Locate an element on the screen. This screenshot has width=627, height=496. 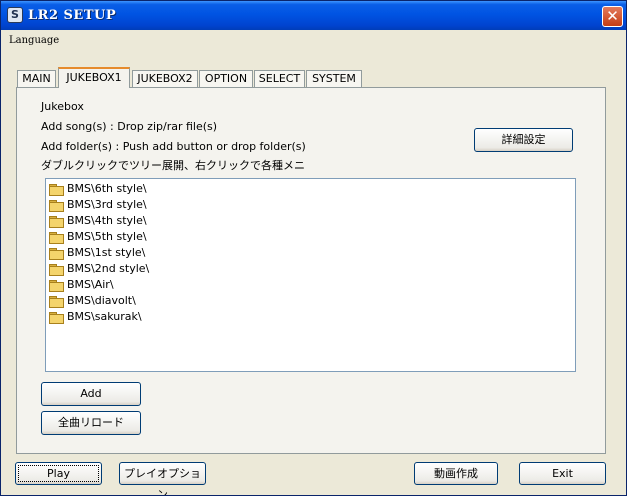
window-title: LR2 SETUP is located at coordinates (72, 15).